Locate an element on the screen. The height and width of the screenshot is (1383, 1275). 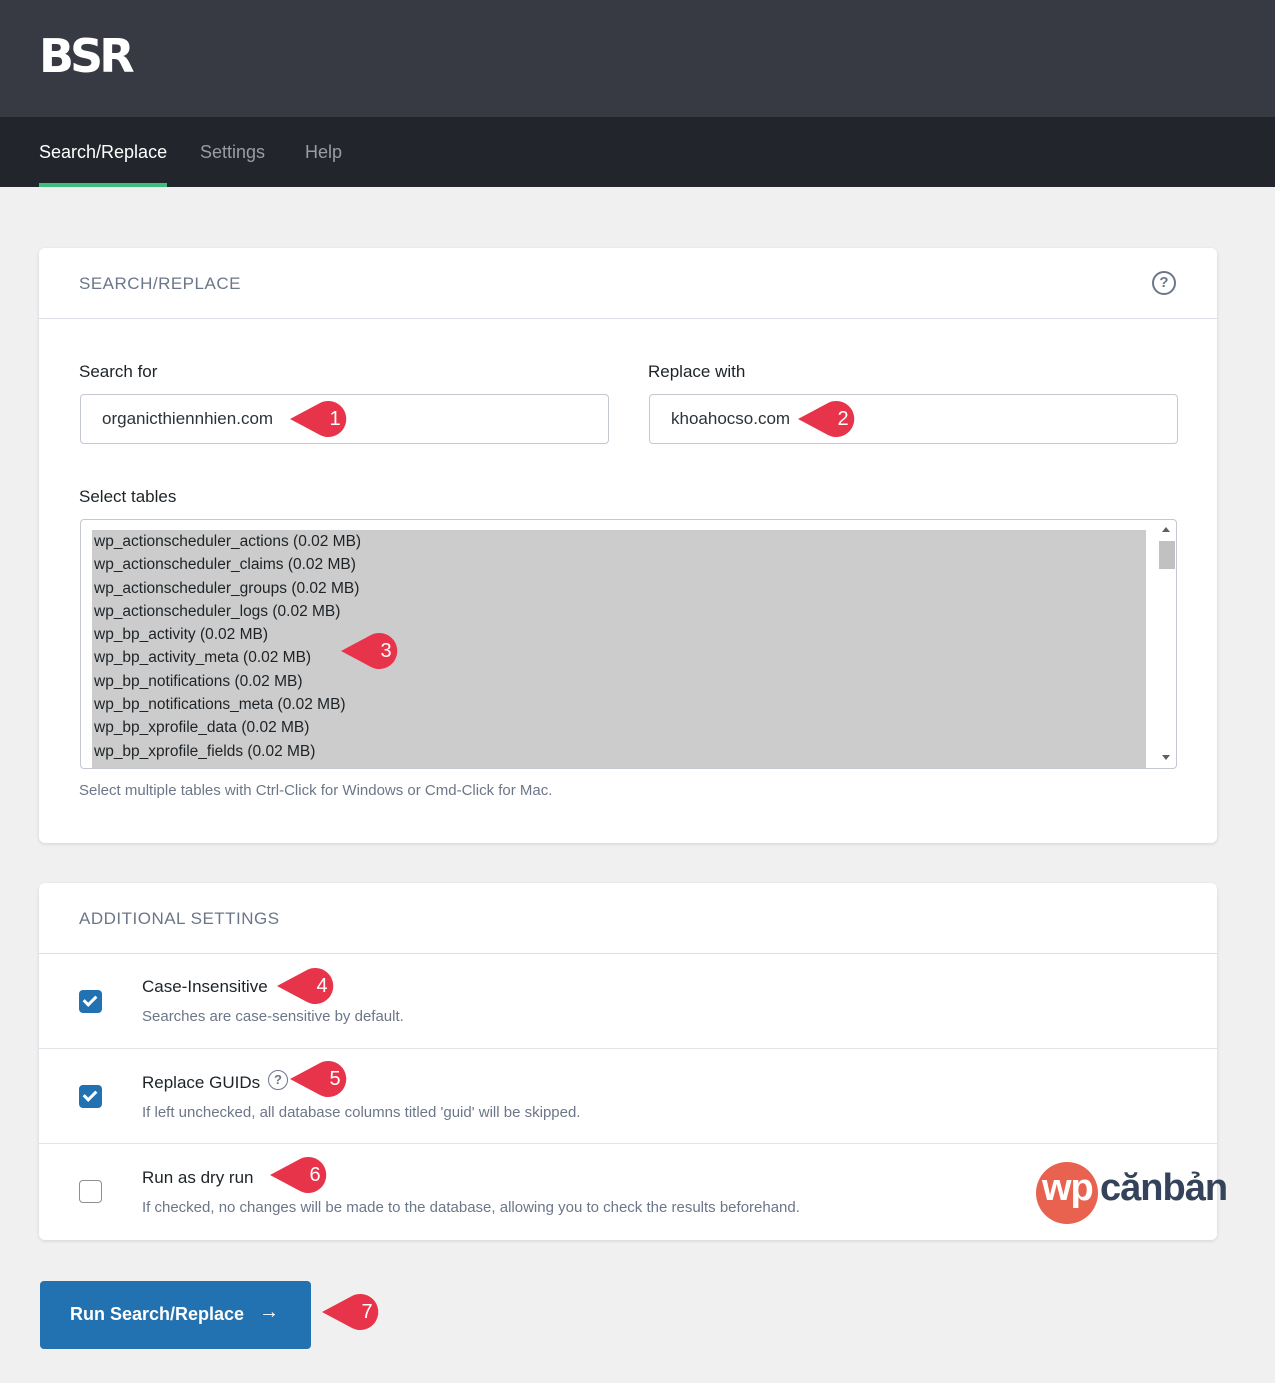
table-option: wp_bp_xprofile_fields (0.02 MB) is located at coordinates (619, 751).